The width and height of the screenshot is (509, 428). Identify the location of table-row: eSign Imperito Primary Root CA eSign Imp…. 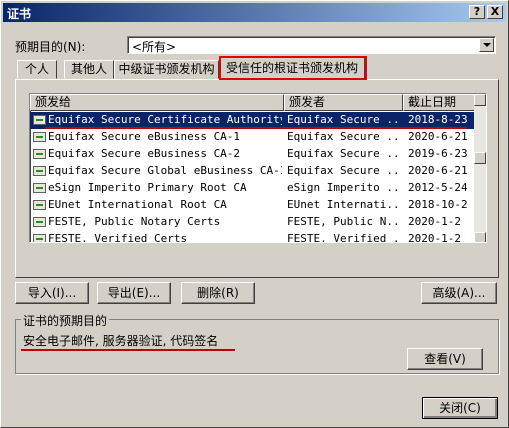
(253, 188).